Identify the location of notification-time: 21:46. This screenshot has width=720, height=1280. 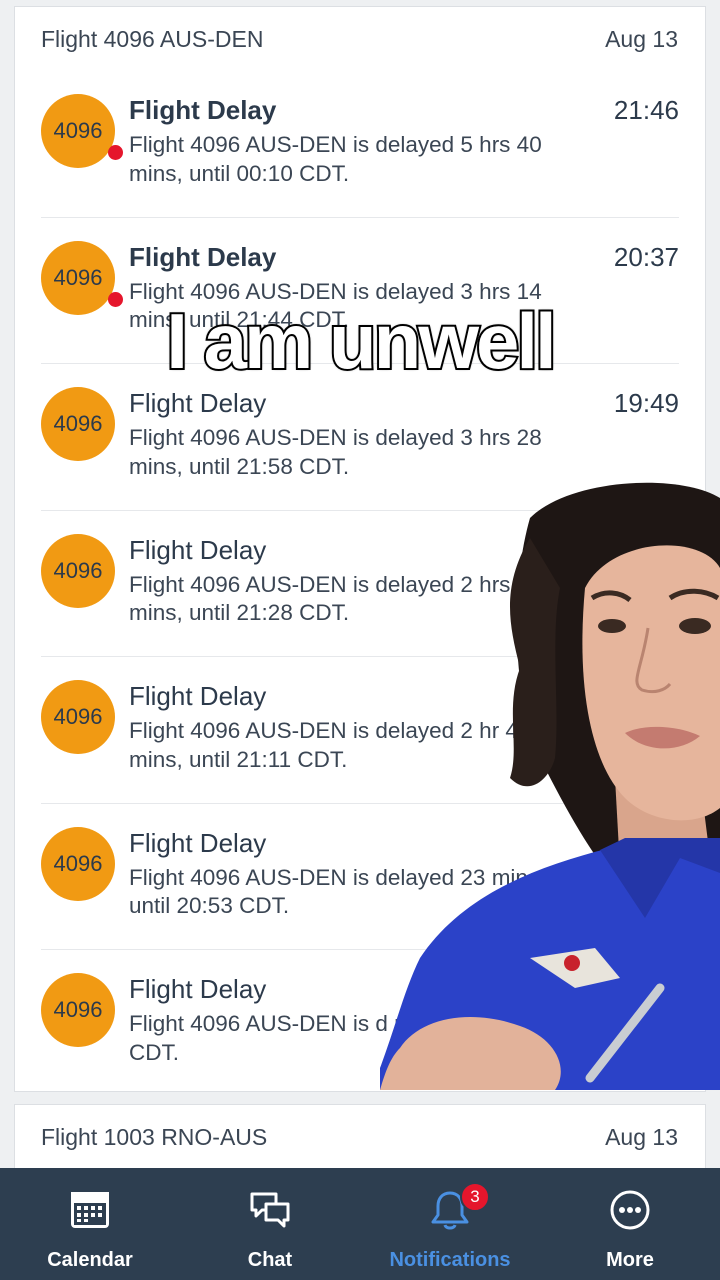
(646, 110).